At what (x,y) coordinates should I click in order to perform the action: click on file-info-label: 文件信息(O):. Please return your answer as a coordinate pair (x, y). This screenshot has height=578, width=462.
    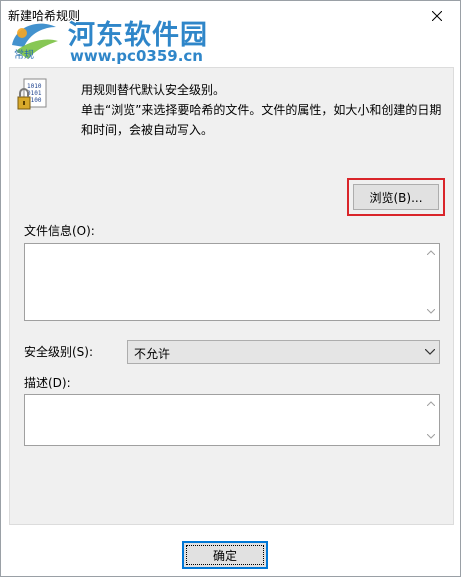
    Looking at the image, I should click on (59, 231).